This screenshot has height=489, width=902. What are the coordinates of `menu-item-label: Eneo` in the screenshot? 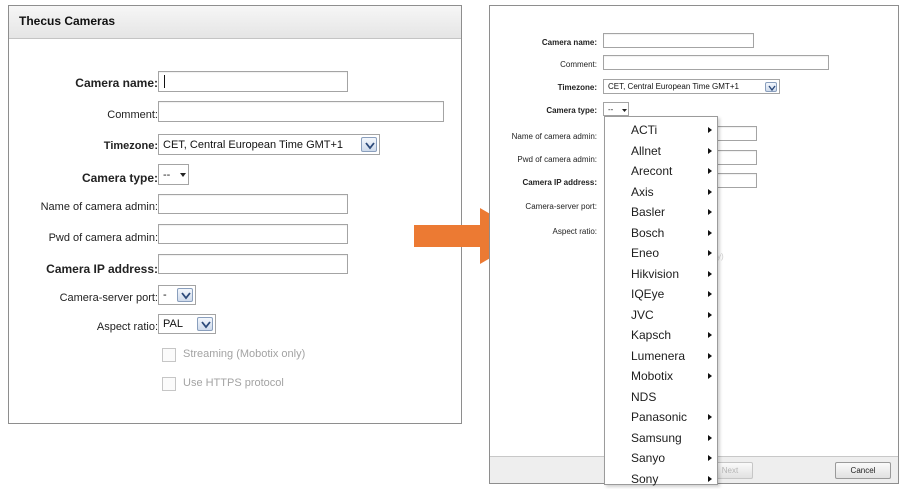 It's located at (645, 253).